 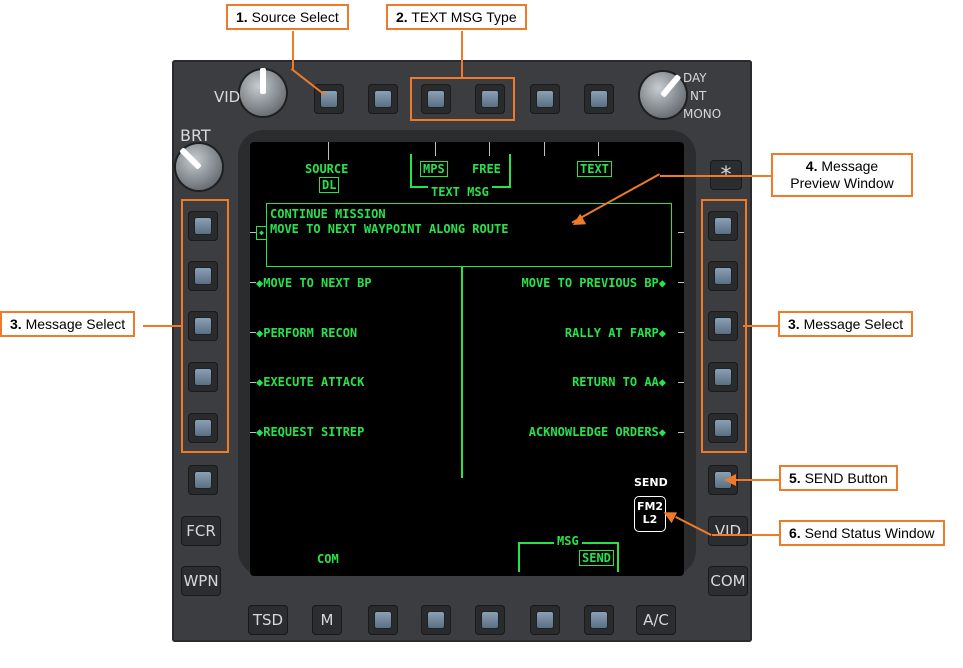 I want to click on send-status-line-2: L2, so click(x=650, y=519).